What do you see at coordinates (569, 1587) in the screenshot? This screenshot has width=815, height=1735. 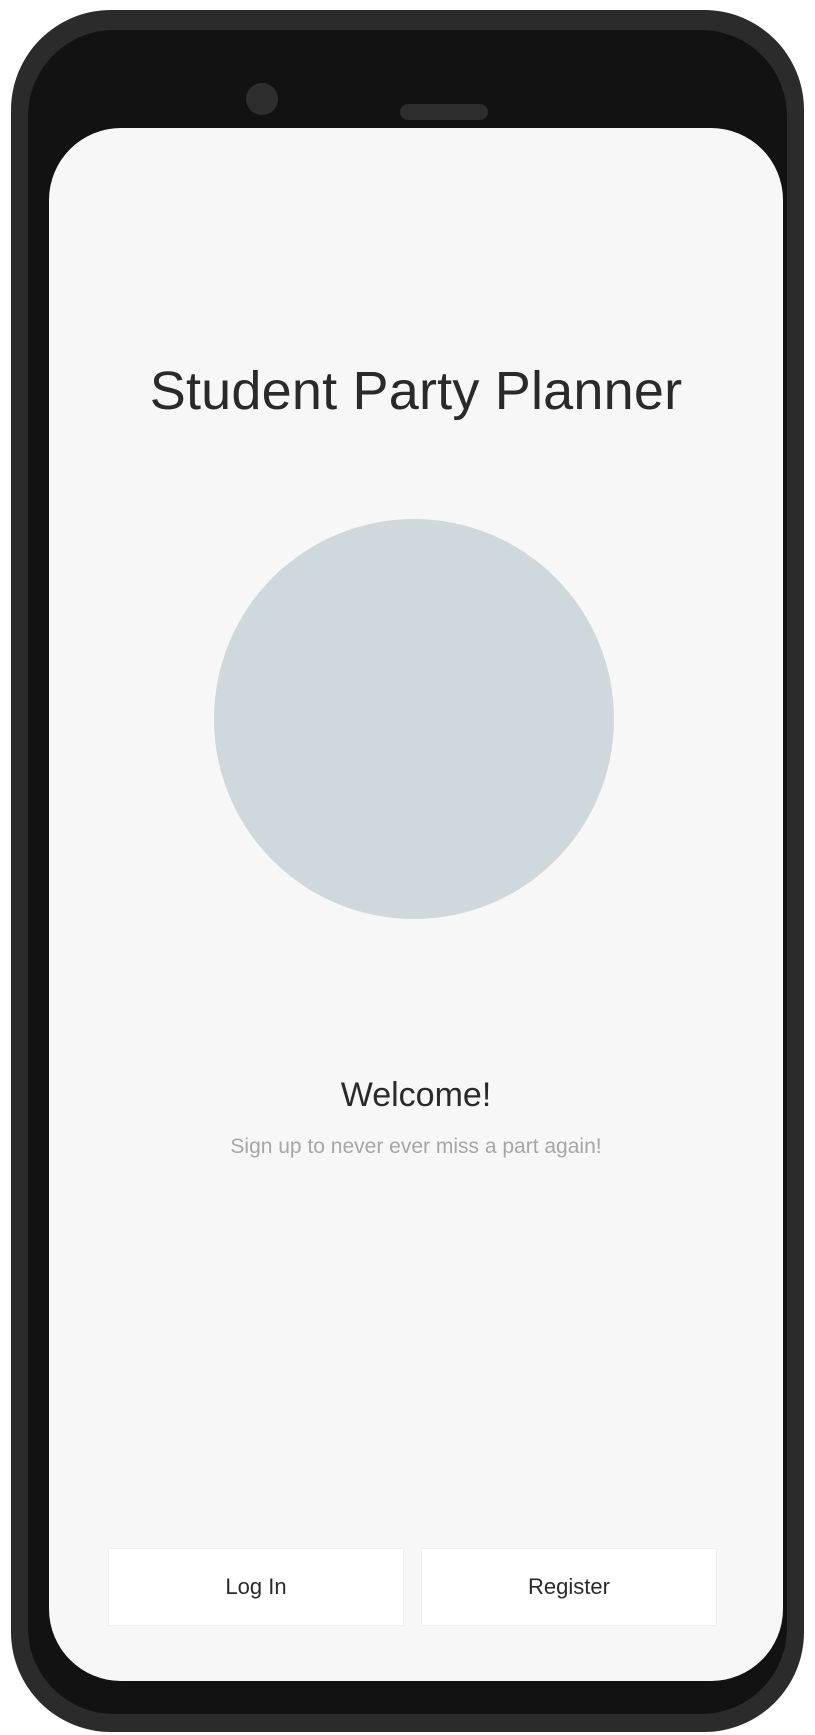 I see `register-button: Register` at bounding box center [569, 1587].